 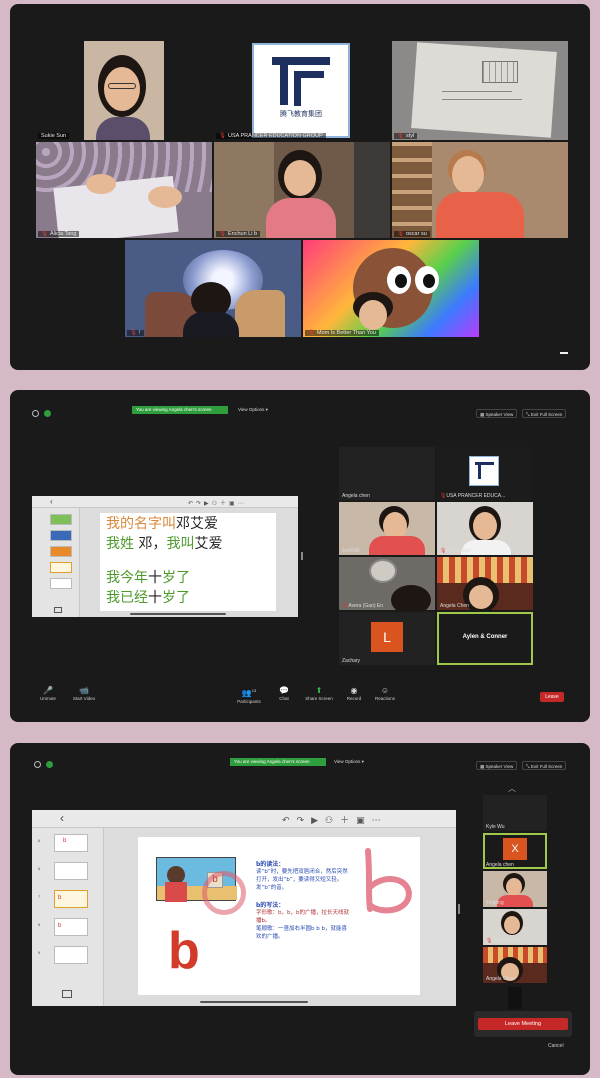 I want to click on participant-name: 🎙!, so click(x=135, y=333).